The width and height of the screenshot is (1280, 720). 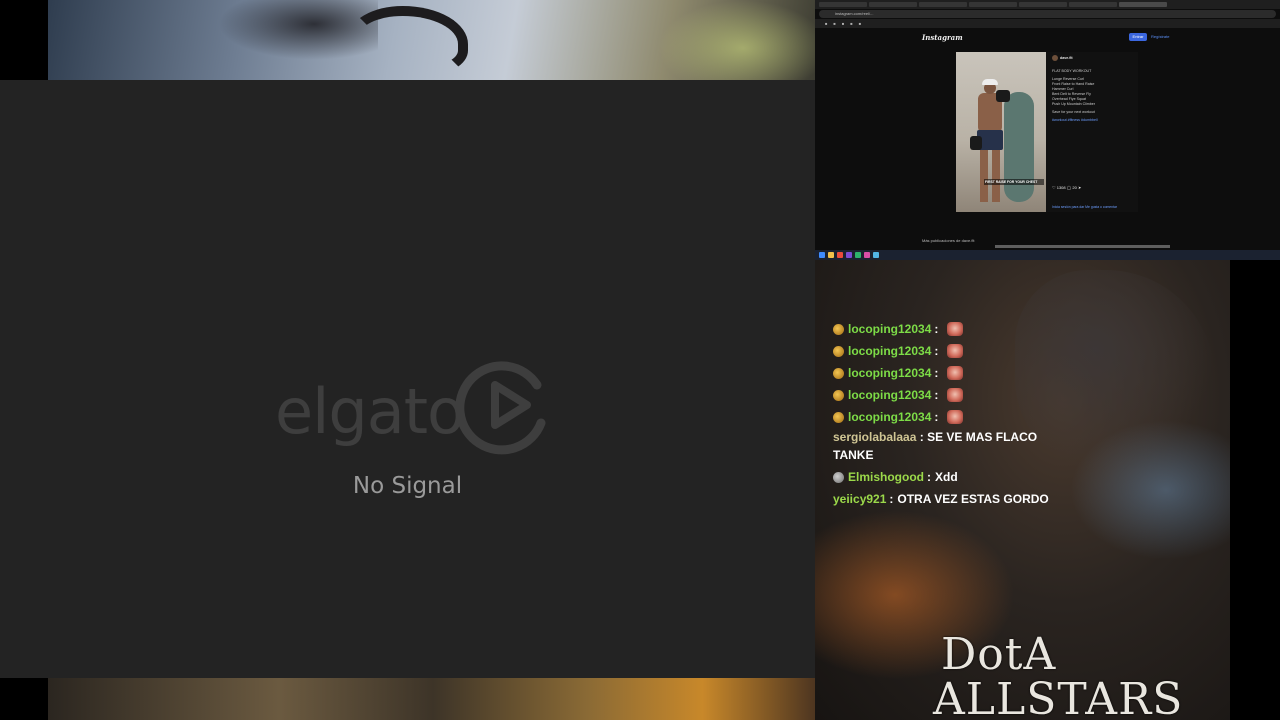 What do you see at coordinates (1019, 147) in the screenshot?
I see `surfboard-shape` at bounding box center [1019, 147].